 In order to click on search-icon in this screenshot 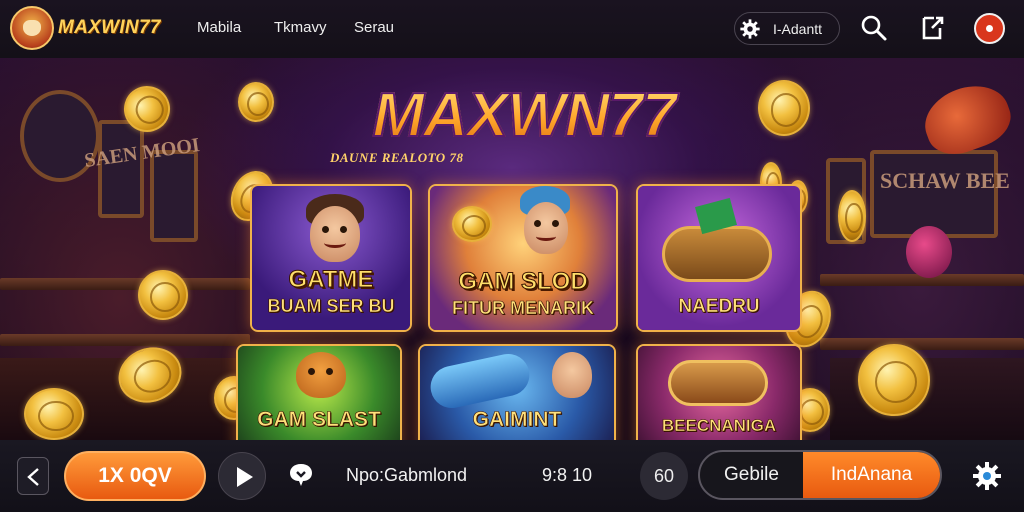, I will do `click(874, 28)`.